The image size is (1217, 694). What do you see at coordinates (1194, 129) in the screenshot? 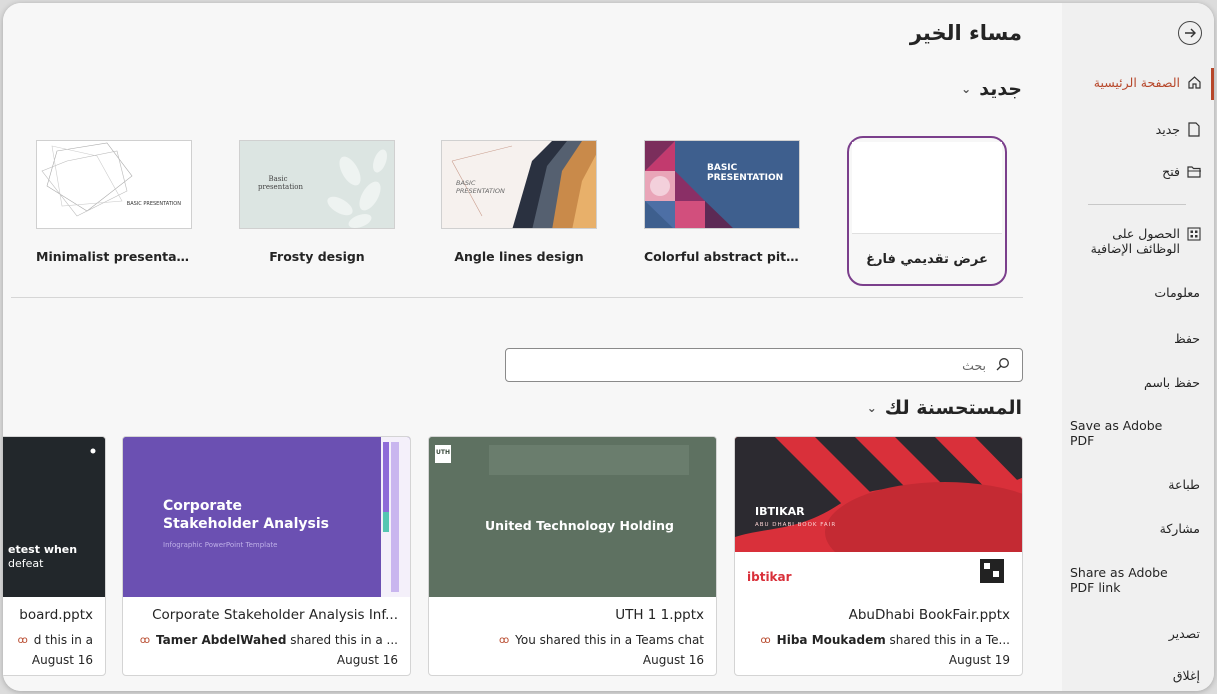
I see `new-document-icon` at bounding box center [1194, 129].